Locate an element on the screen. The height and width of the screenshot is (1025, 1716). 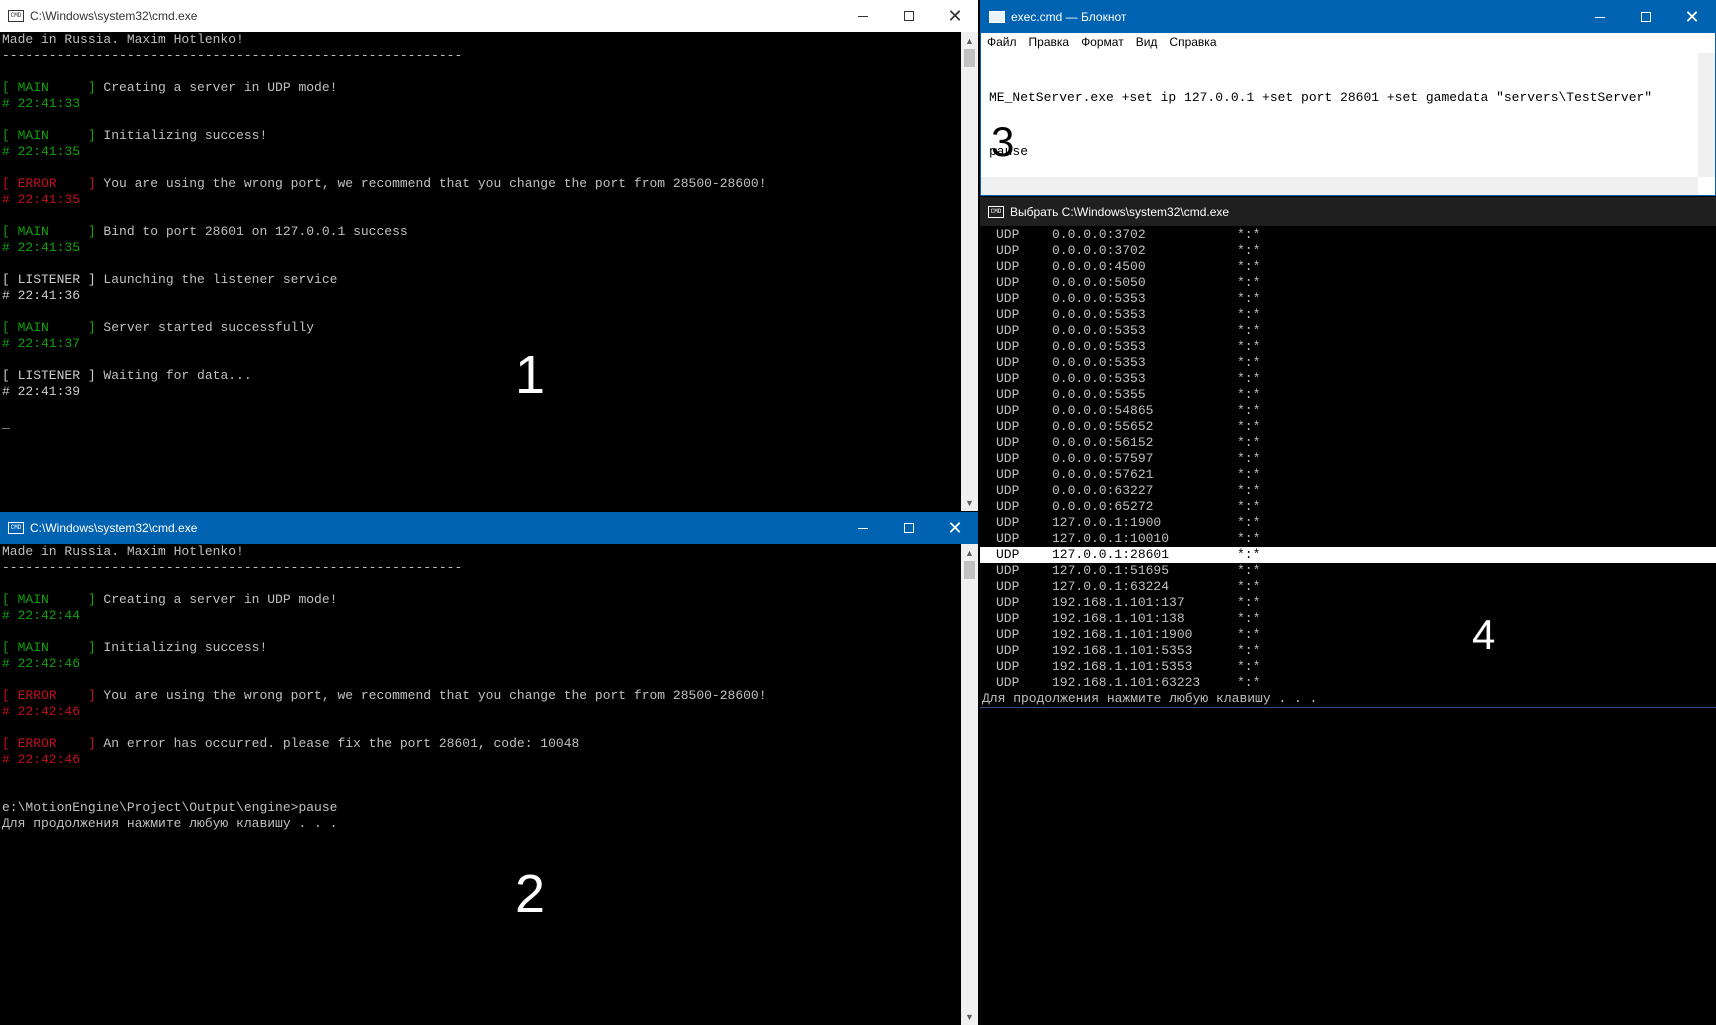
log-message: Initializing success! is located at coordinates (185, 135).